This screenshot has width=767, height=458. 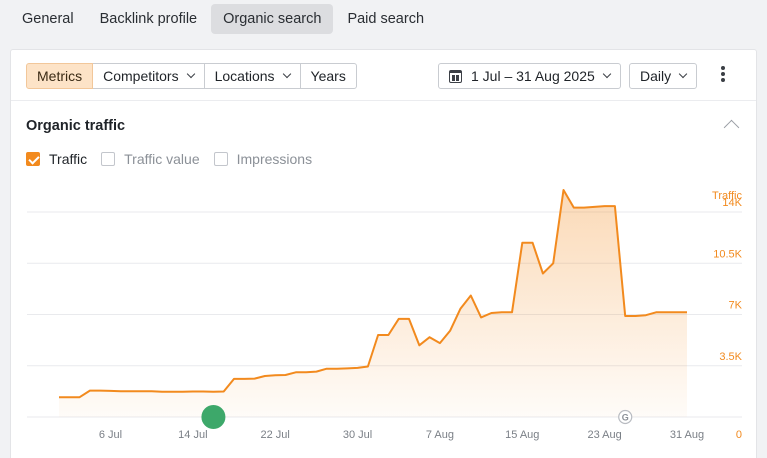 I want to click on x-tick-label: 6 Jul, so click(x=110, y=435).